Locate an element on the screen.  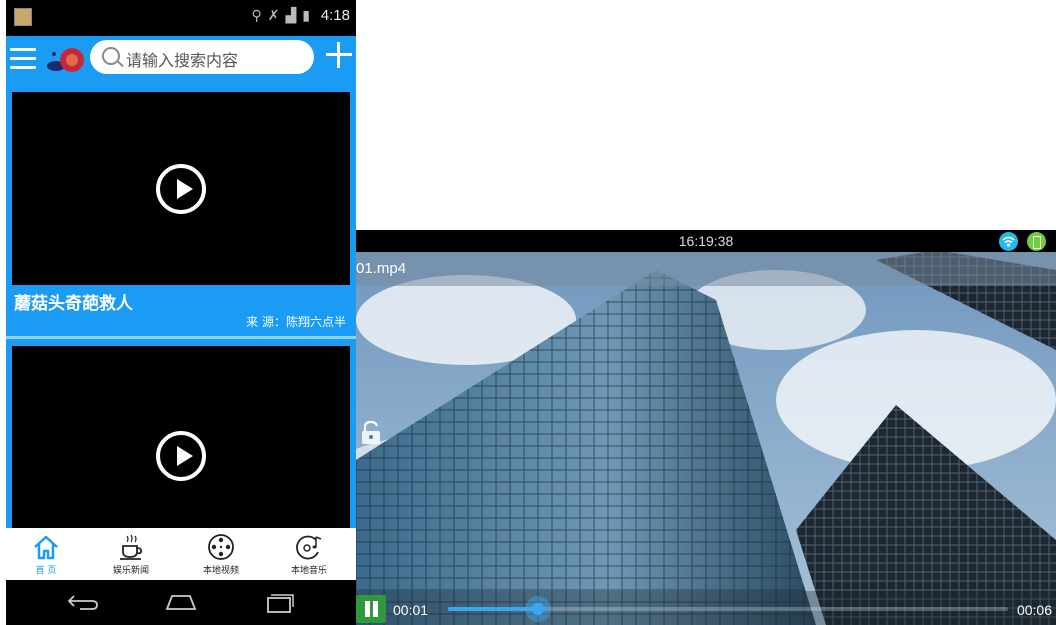
battery-icon is located at coordinates (1036, 241).